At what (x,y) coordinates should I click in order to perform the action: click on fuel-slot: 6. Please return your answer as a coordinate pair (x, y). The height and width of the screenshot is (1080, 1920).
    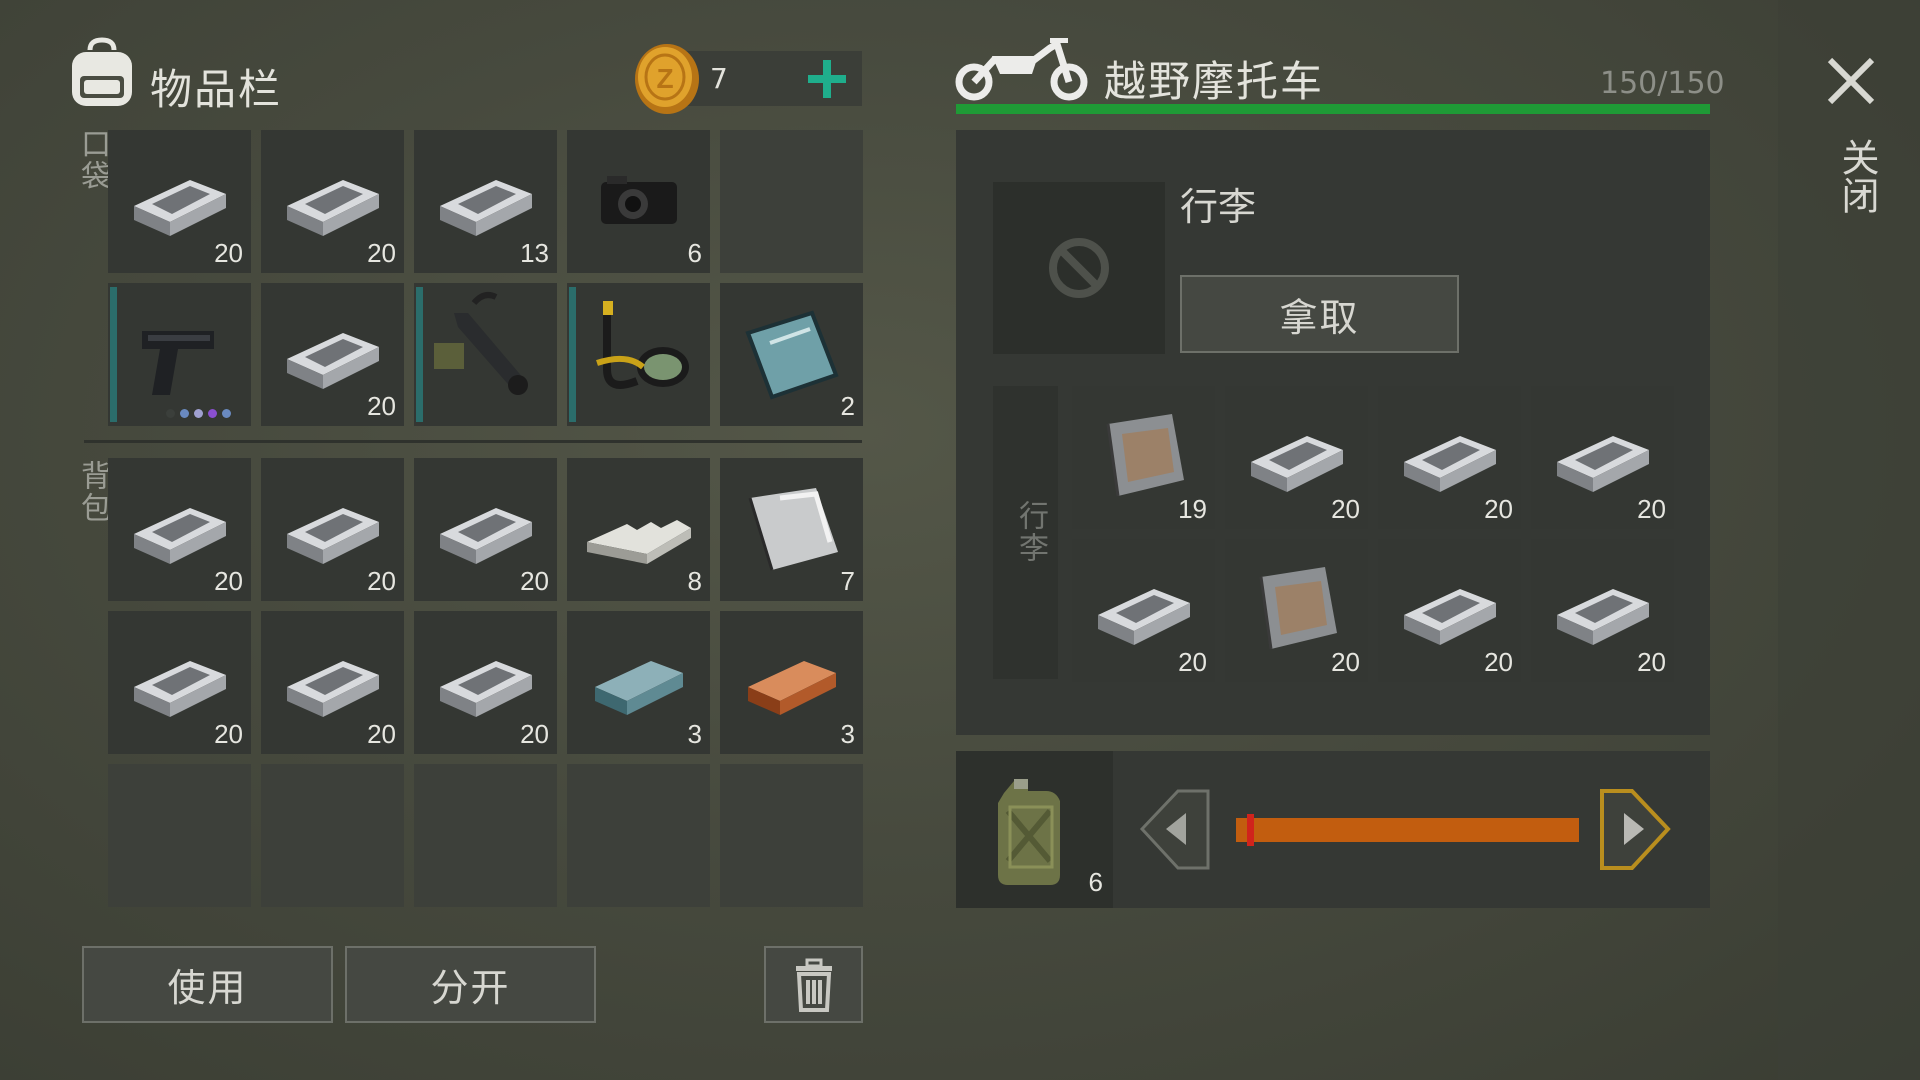
    Looking at the image, I should click on (1034, 829).